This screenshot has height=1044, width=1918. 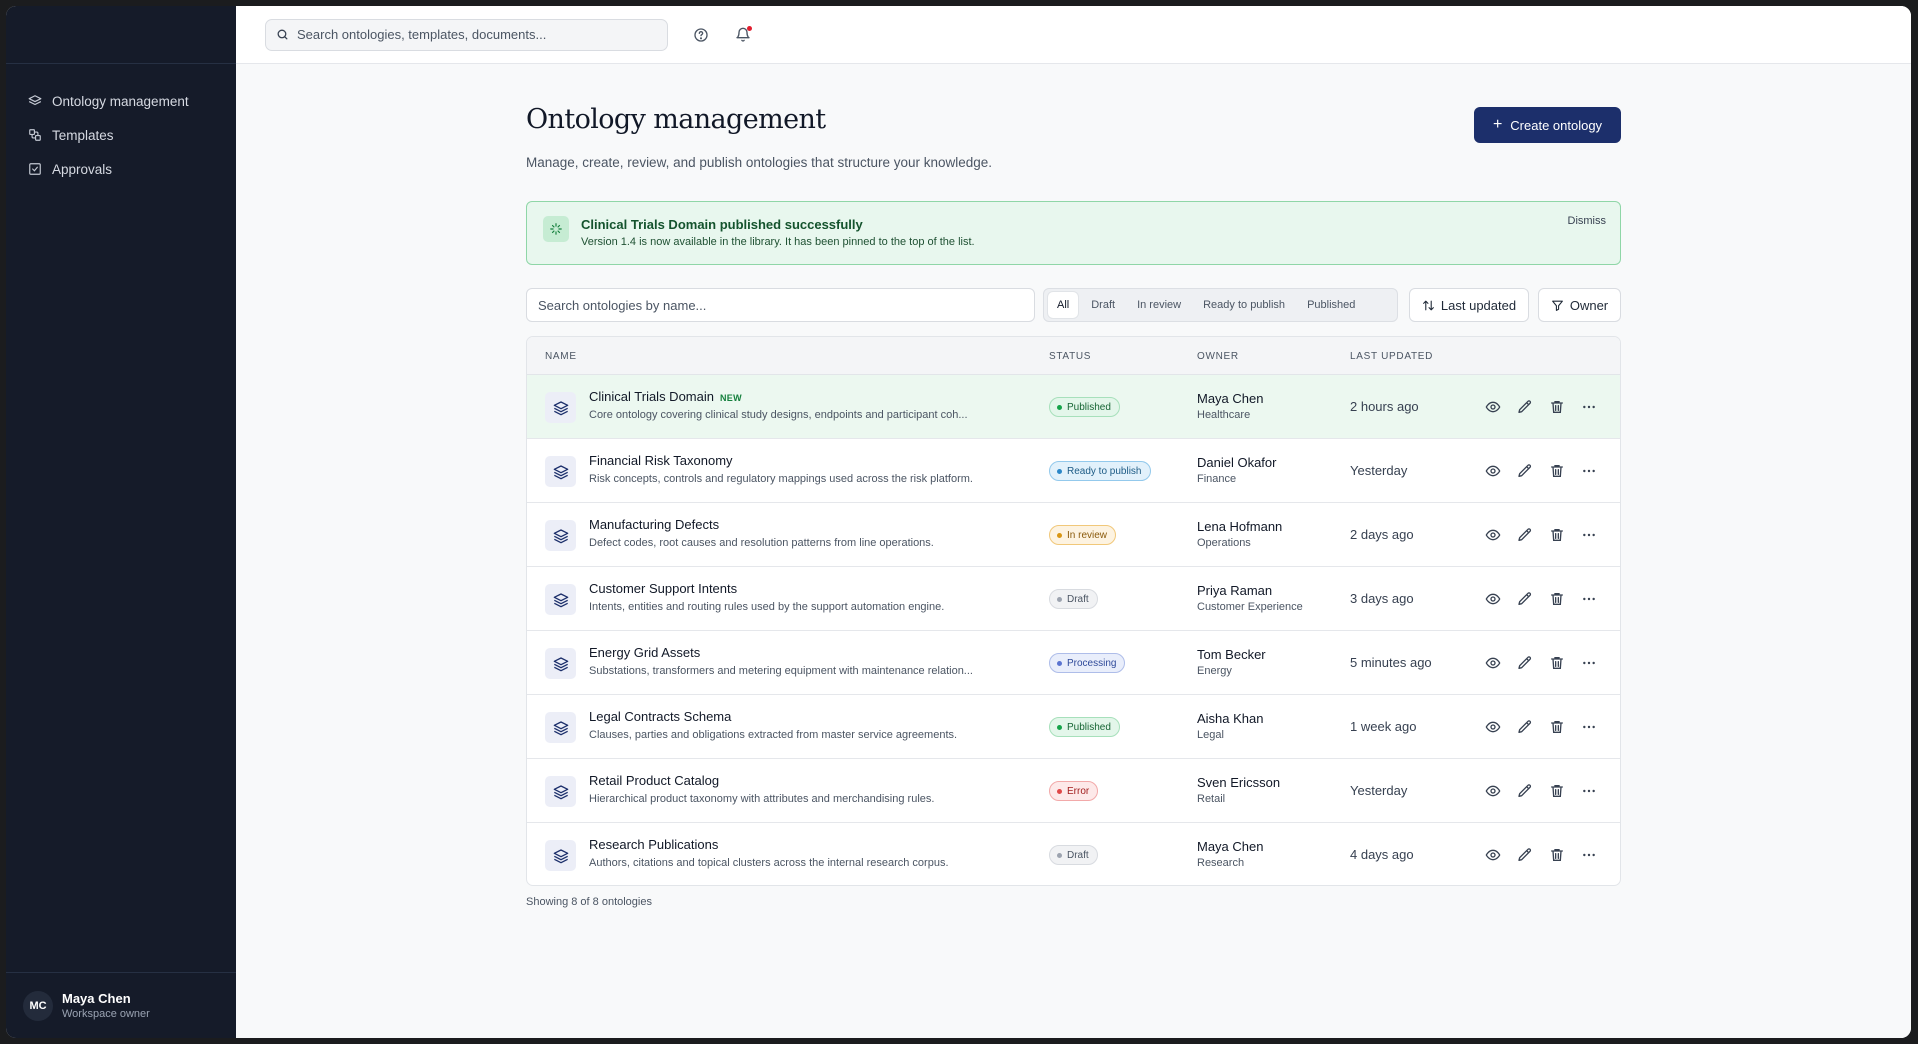 I want to click on sidebar-item-ontology-management: Ontology management, so click(x=121, y=101).